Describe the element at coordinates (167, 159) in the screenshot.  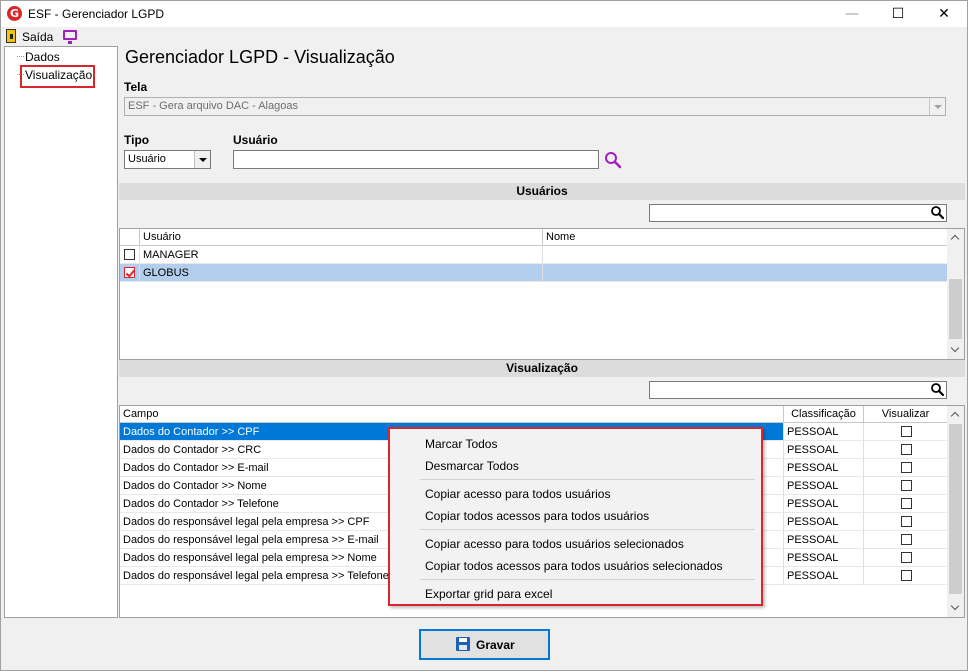
I see `tipo-select: Usuário` at that location.